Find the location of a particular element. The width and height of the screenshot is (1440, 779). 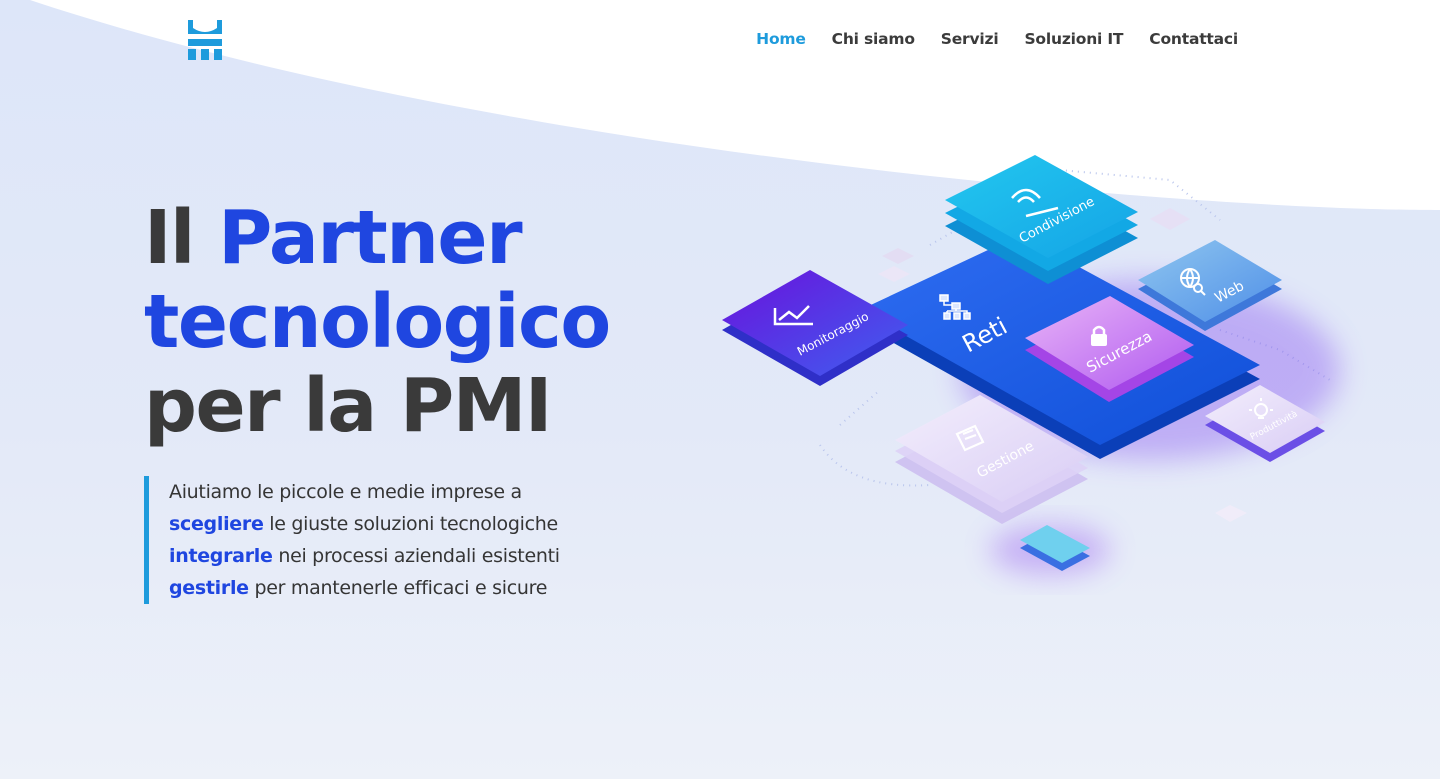

nav-servizi: Servizi is located at coordinates (970, 39).